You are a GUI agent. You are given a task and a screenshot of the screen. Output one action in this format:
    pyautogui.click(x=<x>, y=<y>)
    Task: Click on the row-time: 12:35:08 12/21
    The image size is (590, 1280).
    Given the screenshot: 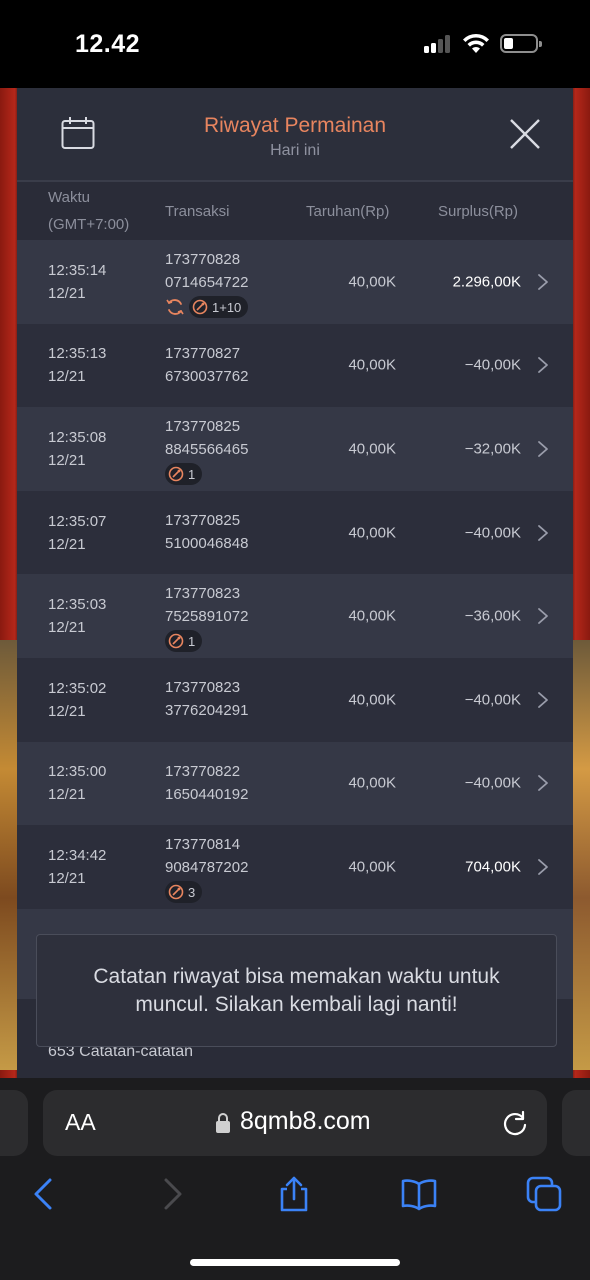 What is the action you would take?
    pyautogui.click(x=77, y=449)
    